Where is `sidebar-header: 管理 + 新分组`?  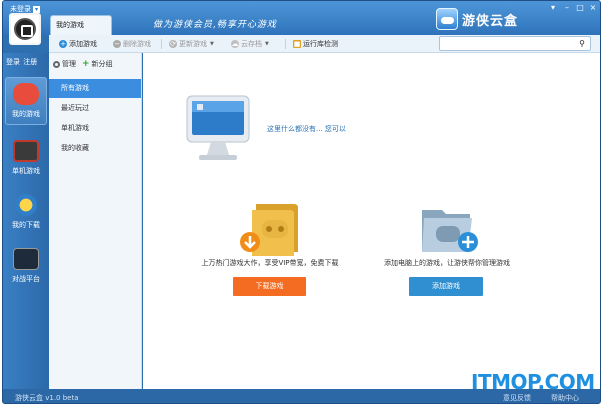 sidebar-header: 管理 + 新分组 is located at coordinates (83, 64).